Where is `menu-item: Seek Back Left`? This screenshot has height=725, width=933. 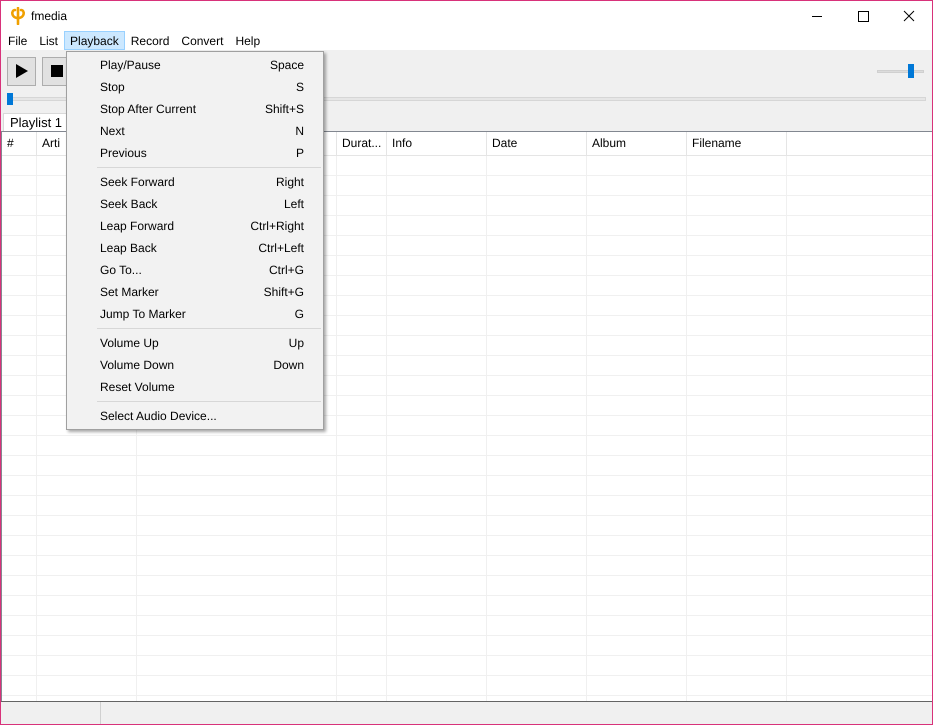
menu-item: Seek Back Left is located at coordinates (195, 204).